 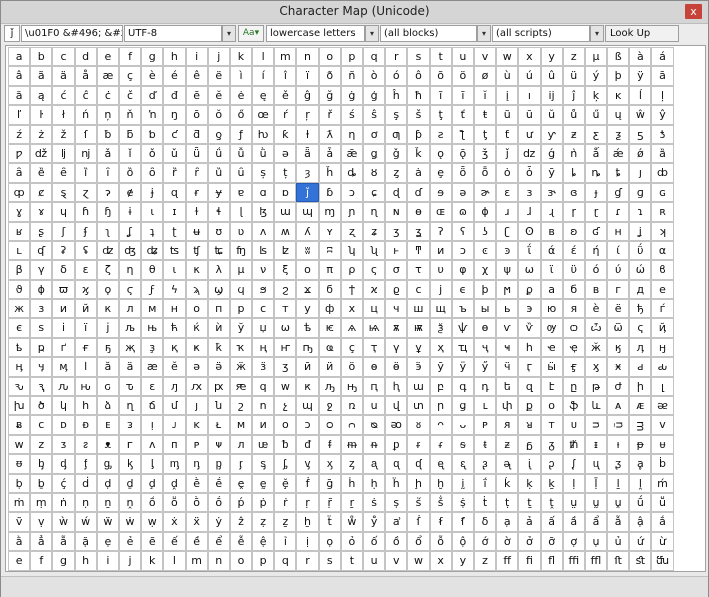 I want to click on char-cell: з, so click(x=41, y=309).